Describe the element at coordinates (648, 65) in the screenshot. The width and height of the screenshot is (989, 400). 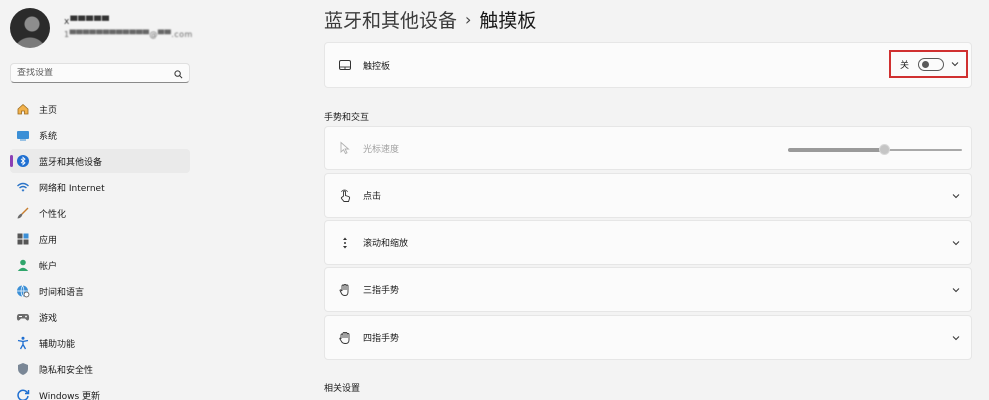
I see `touchpad-card: 触控板 关` at that location.